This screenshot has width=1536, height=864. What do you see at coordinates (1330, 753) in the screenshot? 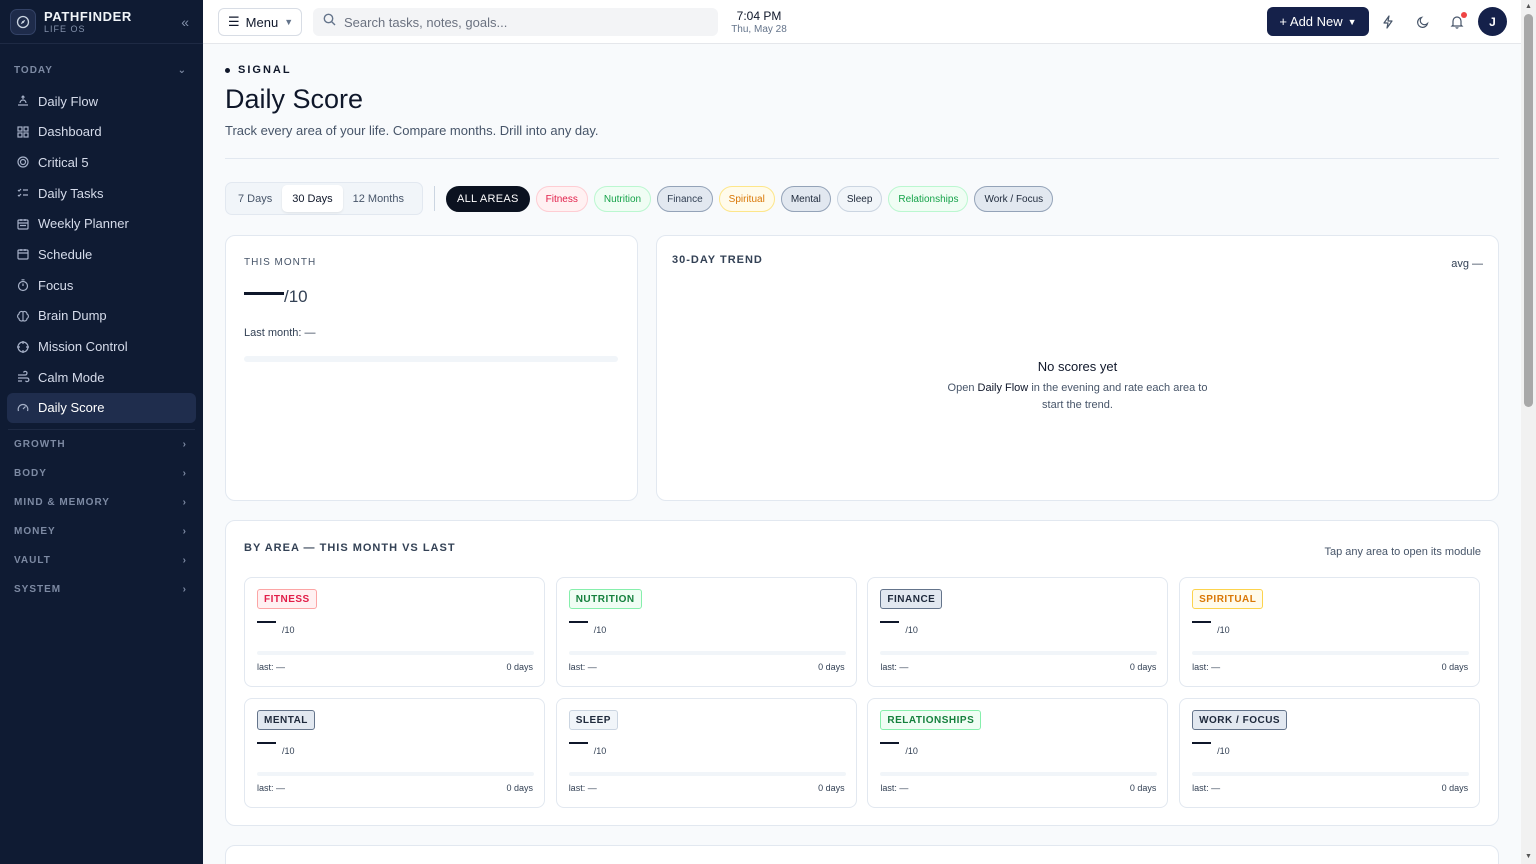
I see `area-card-work-focus: WORK / FOCUS/10 last: — 0 days` at bounding box center [1330, 753].